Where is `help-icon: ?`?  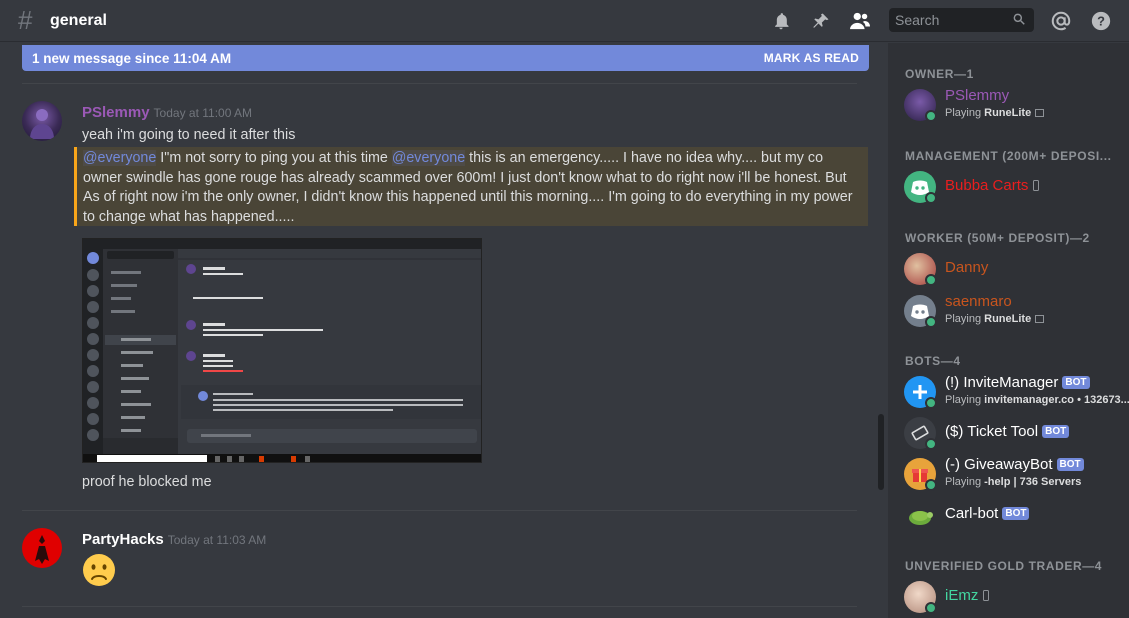
help-icon: ? is located at coordinates (1101, 21).